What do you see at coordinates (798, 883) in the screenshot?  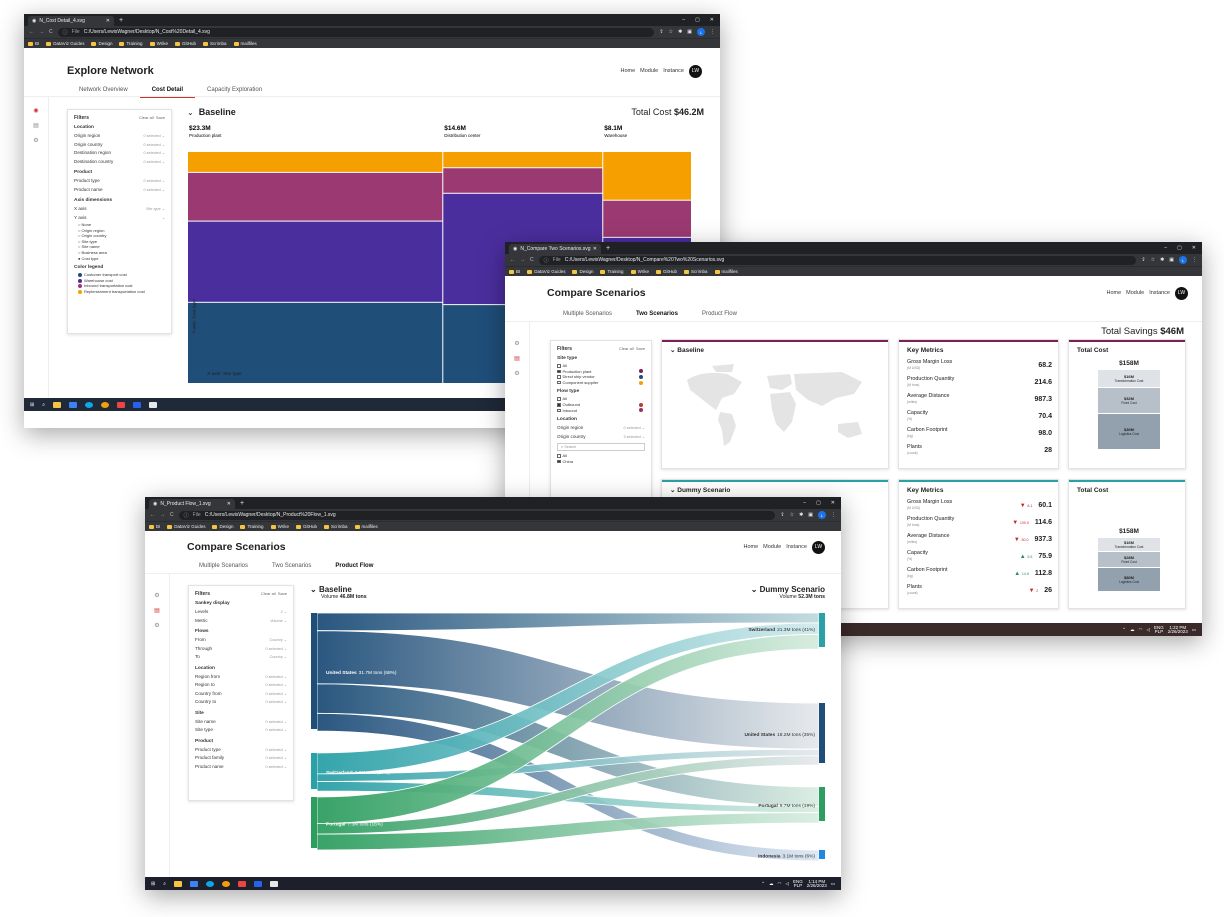 I see `language-indicator: ENG PLP` at bounding box center [798, 883].